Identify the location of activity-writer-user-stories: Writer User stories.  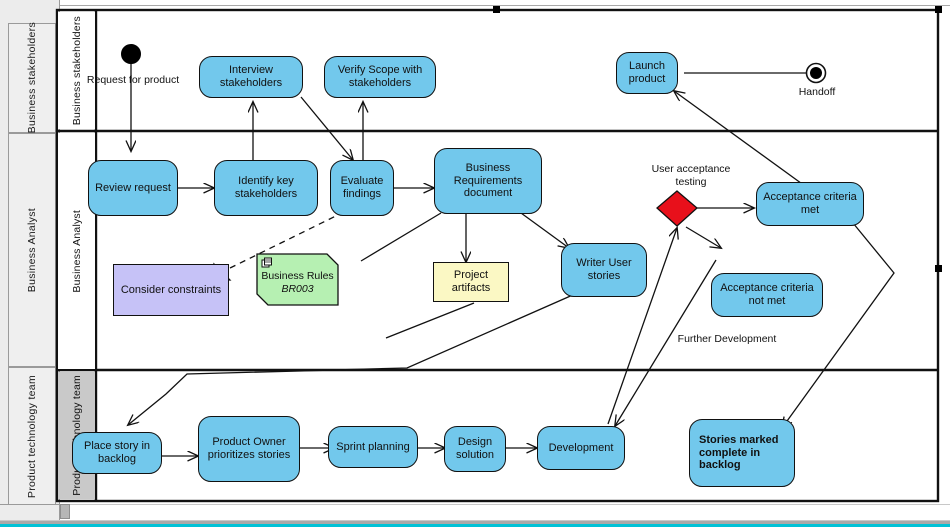
(604, 270).